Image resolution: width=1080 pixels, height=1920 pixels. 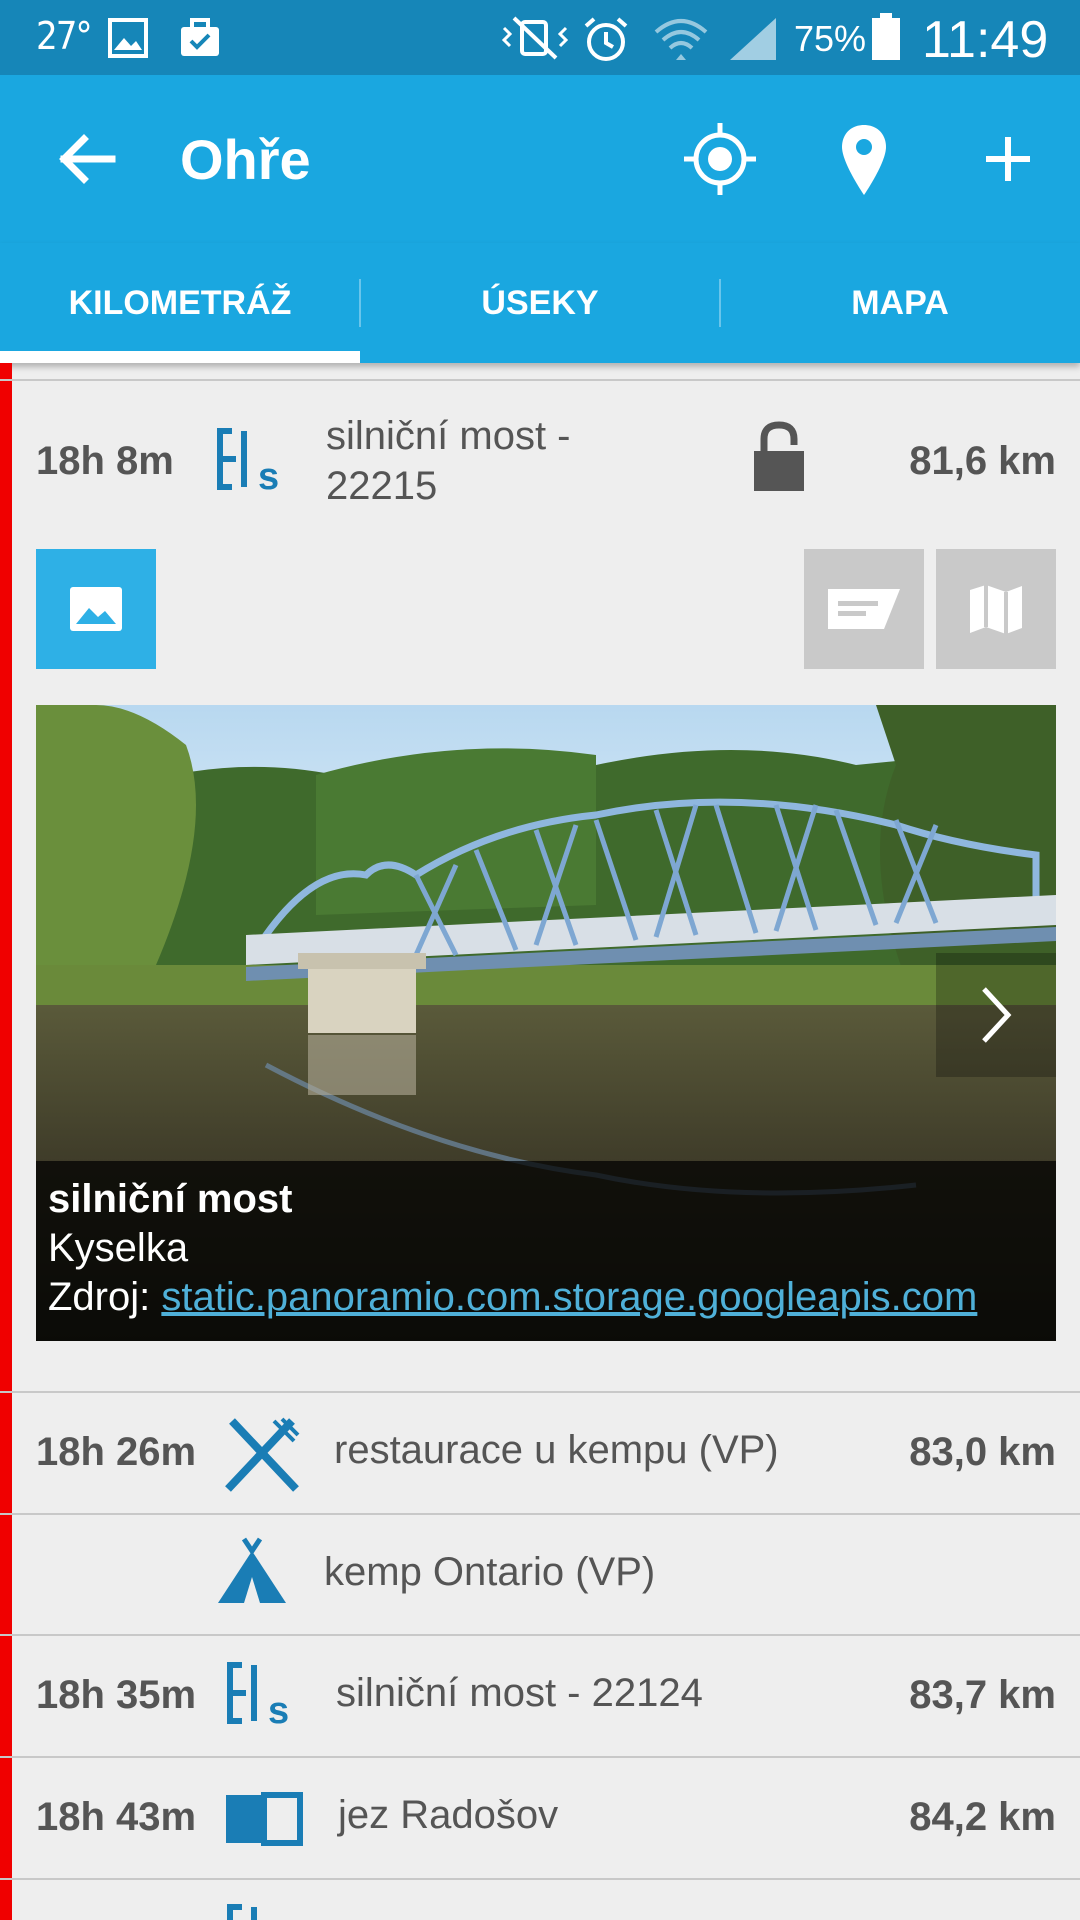 What do you see at coordinates (200, 37) in the screenshot?
I see `briefcase-icon` at bounding box center [200, 37].